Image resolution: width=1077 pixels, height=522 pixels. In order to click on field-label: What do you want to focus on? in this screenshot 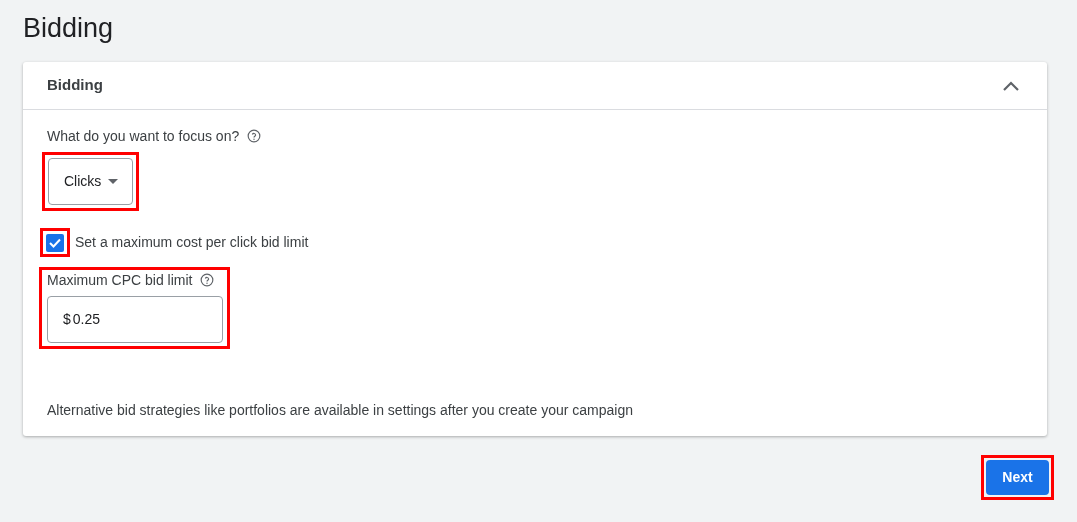, I will do `click(143, 136)`.